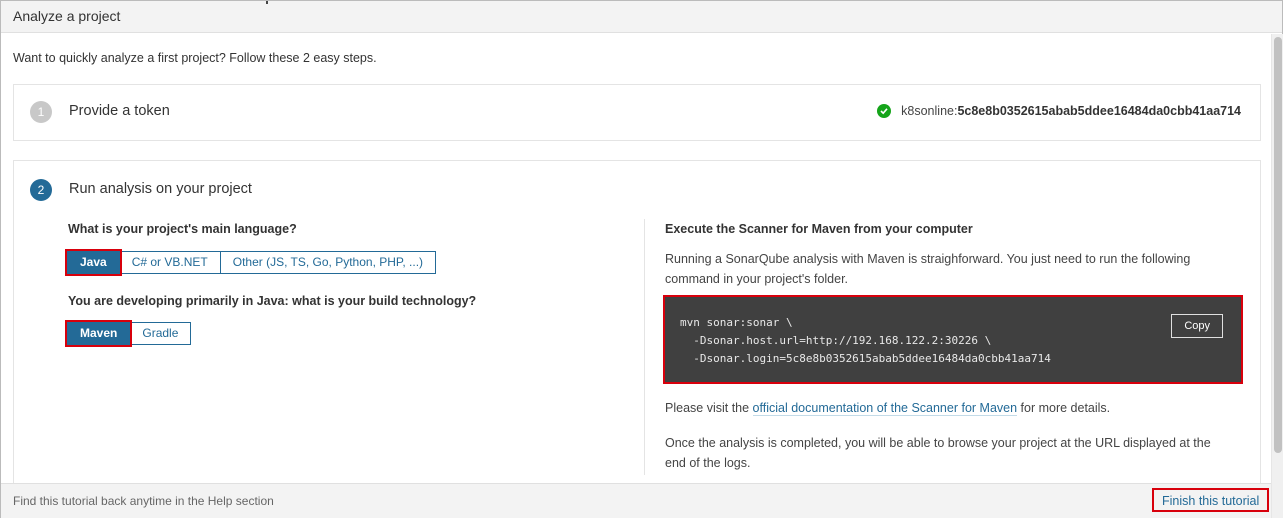 The width and height of the screenshot is (1283, 518). What do you see at coordinates (41, 112) in the screenshot?
I see `step-number-1: 1` at bounding box center [41, 112].